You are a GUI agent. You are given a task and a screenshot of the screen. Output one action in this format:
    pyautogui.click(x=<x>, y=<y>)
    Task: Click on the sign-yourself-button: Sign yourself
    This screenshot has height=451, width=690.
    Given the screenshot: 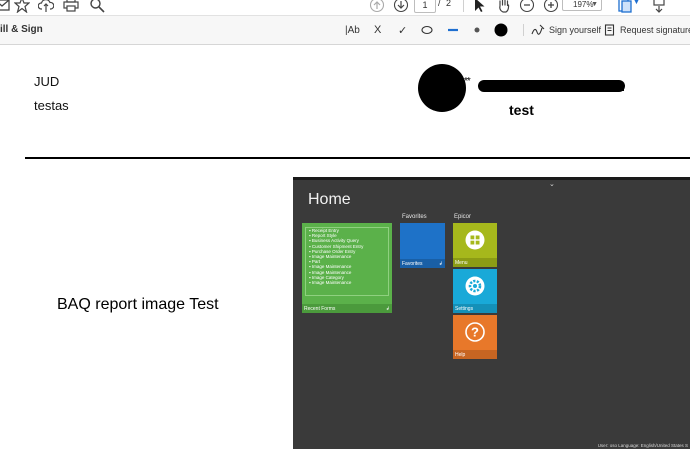 What is the action you would take?
    pyautogui.click(x=566, y=30)
    